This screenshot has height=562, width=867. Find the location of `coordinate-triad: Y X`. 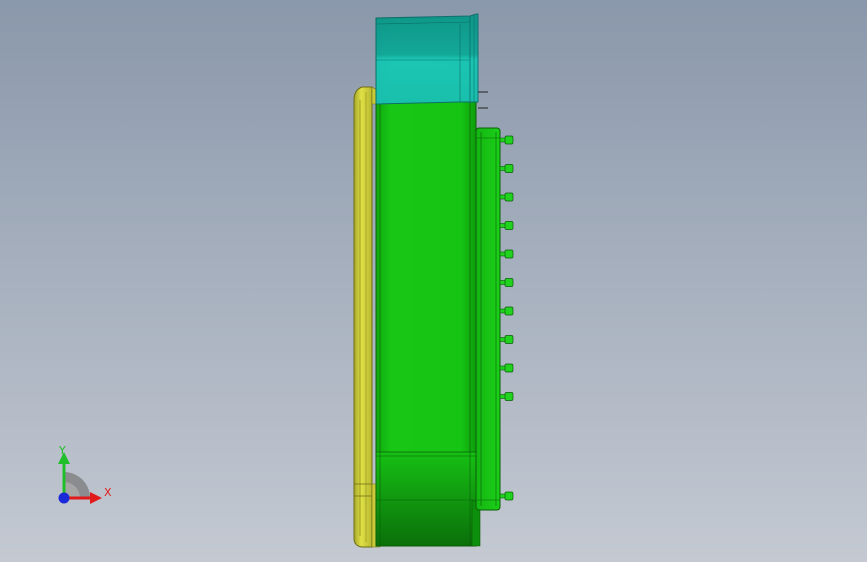

coordinate-triad: Y X is located at coordinates (85, 474).